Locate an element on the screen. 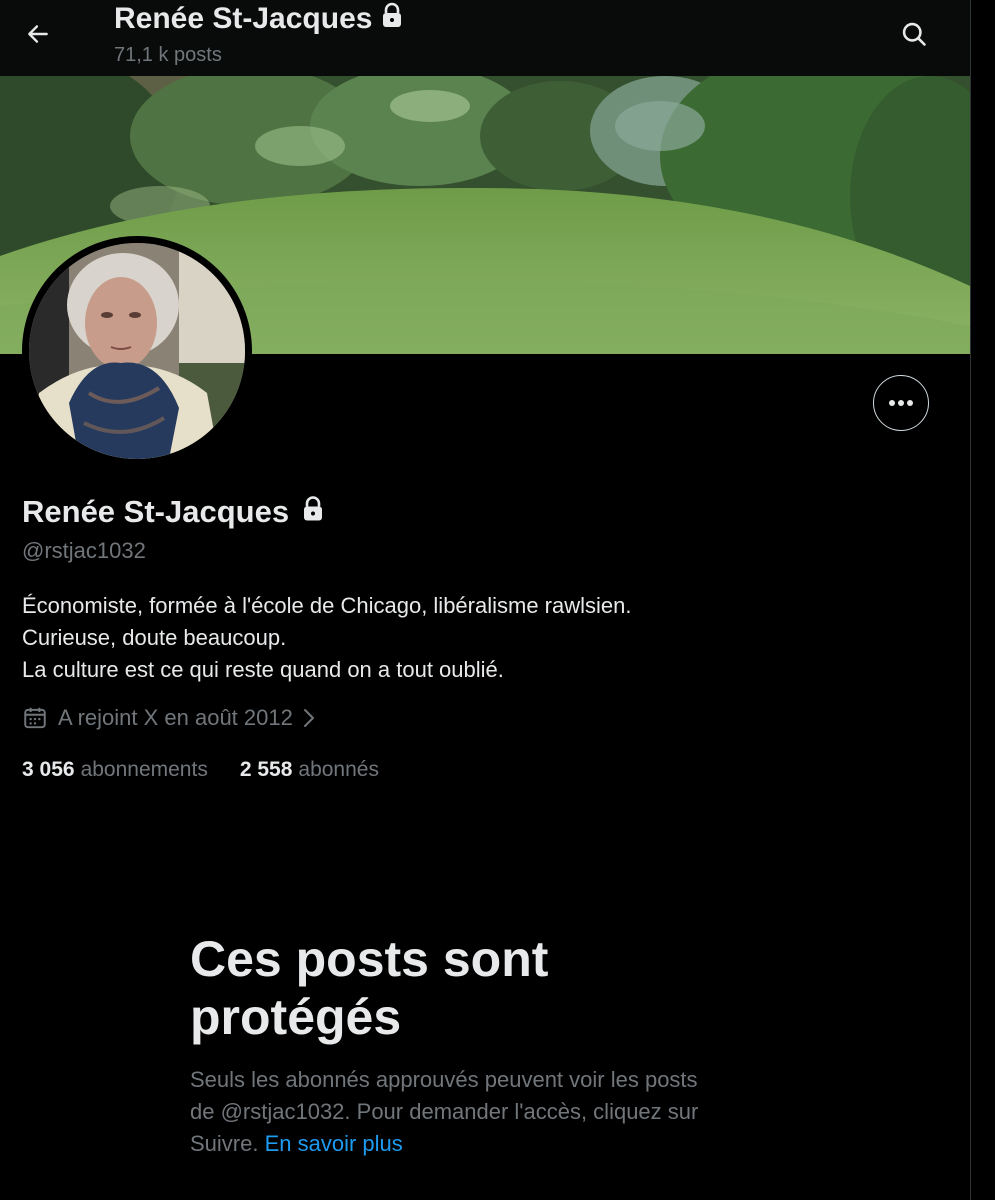 The image size is (995, 1200). profile-handle: @rstjac1032 is located at coordinates (84, 550).